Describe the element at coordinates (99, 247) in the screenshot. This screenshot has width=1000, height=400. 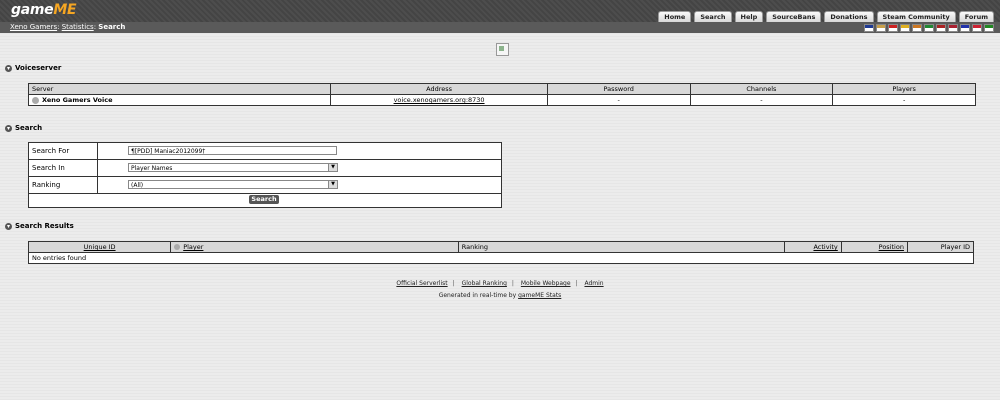
I see `col-unique-id: Unique ID` at that location.